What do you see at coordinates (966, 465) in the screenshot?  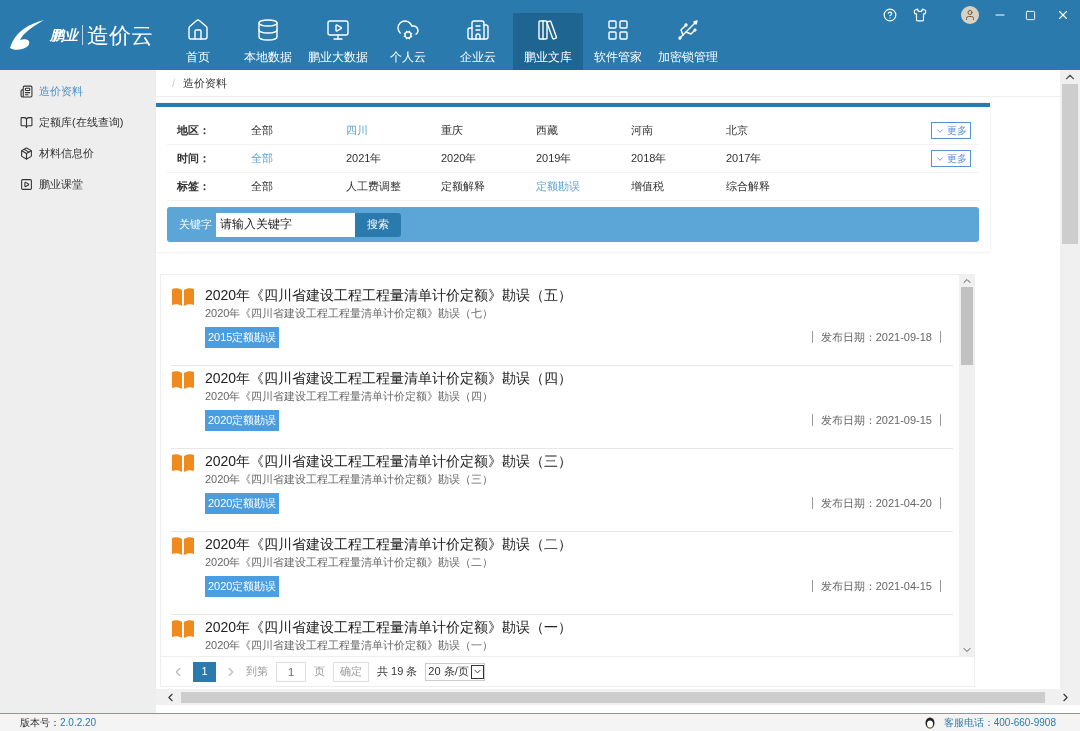 I see `vertical-scrollbar` at bounding box center [966, 465].